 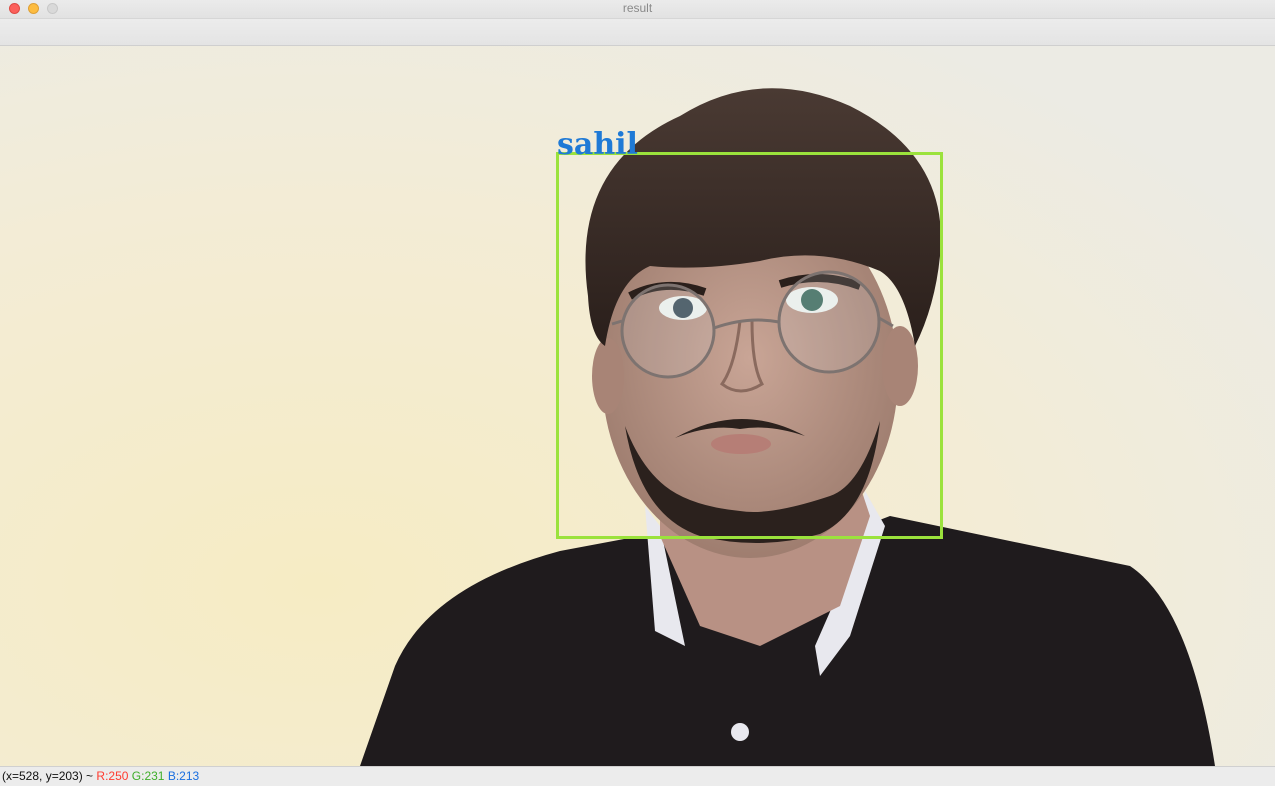 What do you see at coordinates (112, 776) in the screenshot?
I see `pixel-red-value: R:250` at bounding box center [112, 776].